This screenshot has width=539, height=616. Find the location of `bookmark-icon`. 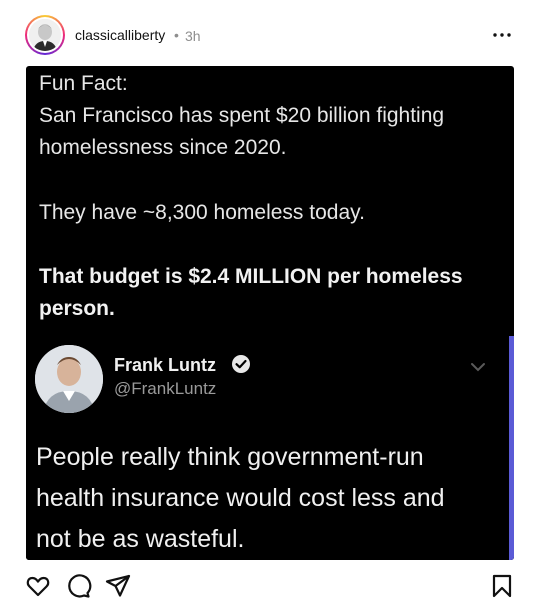

bookmark-icon is located at coordinates (502, 586).